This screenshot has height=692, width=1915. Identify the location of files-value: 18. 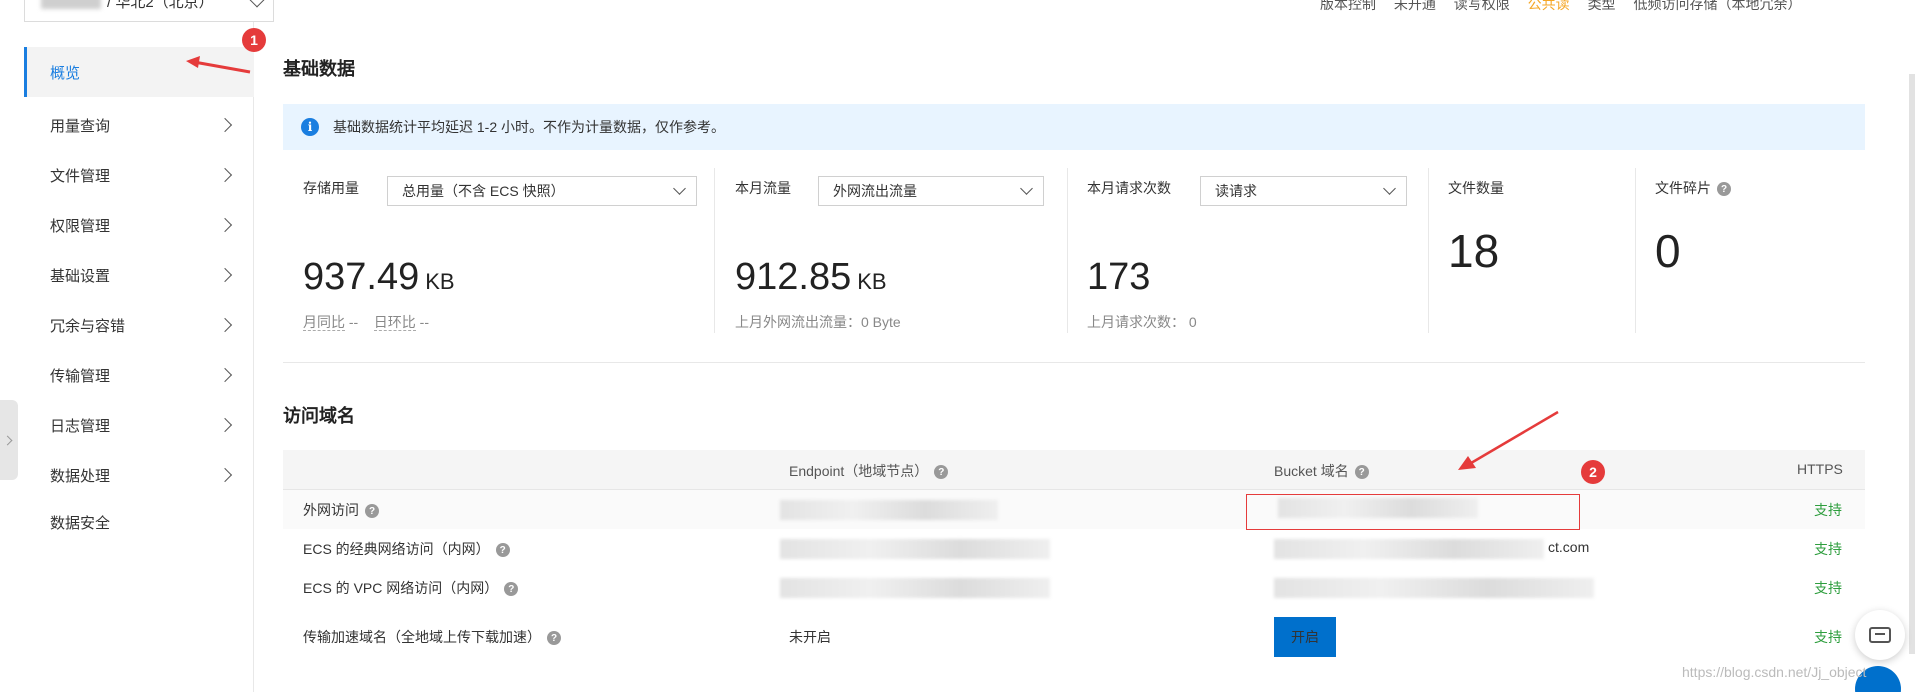
(1474, 251).